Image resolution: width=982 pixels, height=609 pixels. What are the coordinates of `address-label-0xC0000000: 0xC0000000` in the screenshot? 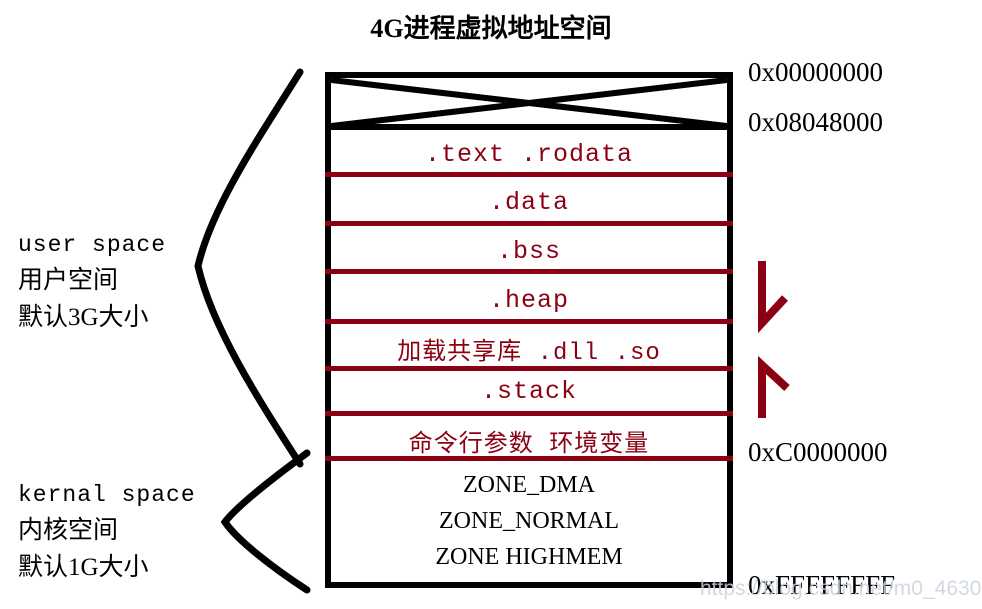 It's located at (818, 452).